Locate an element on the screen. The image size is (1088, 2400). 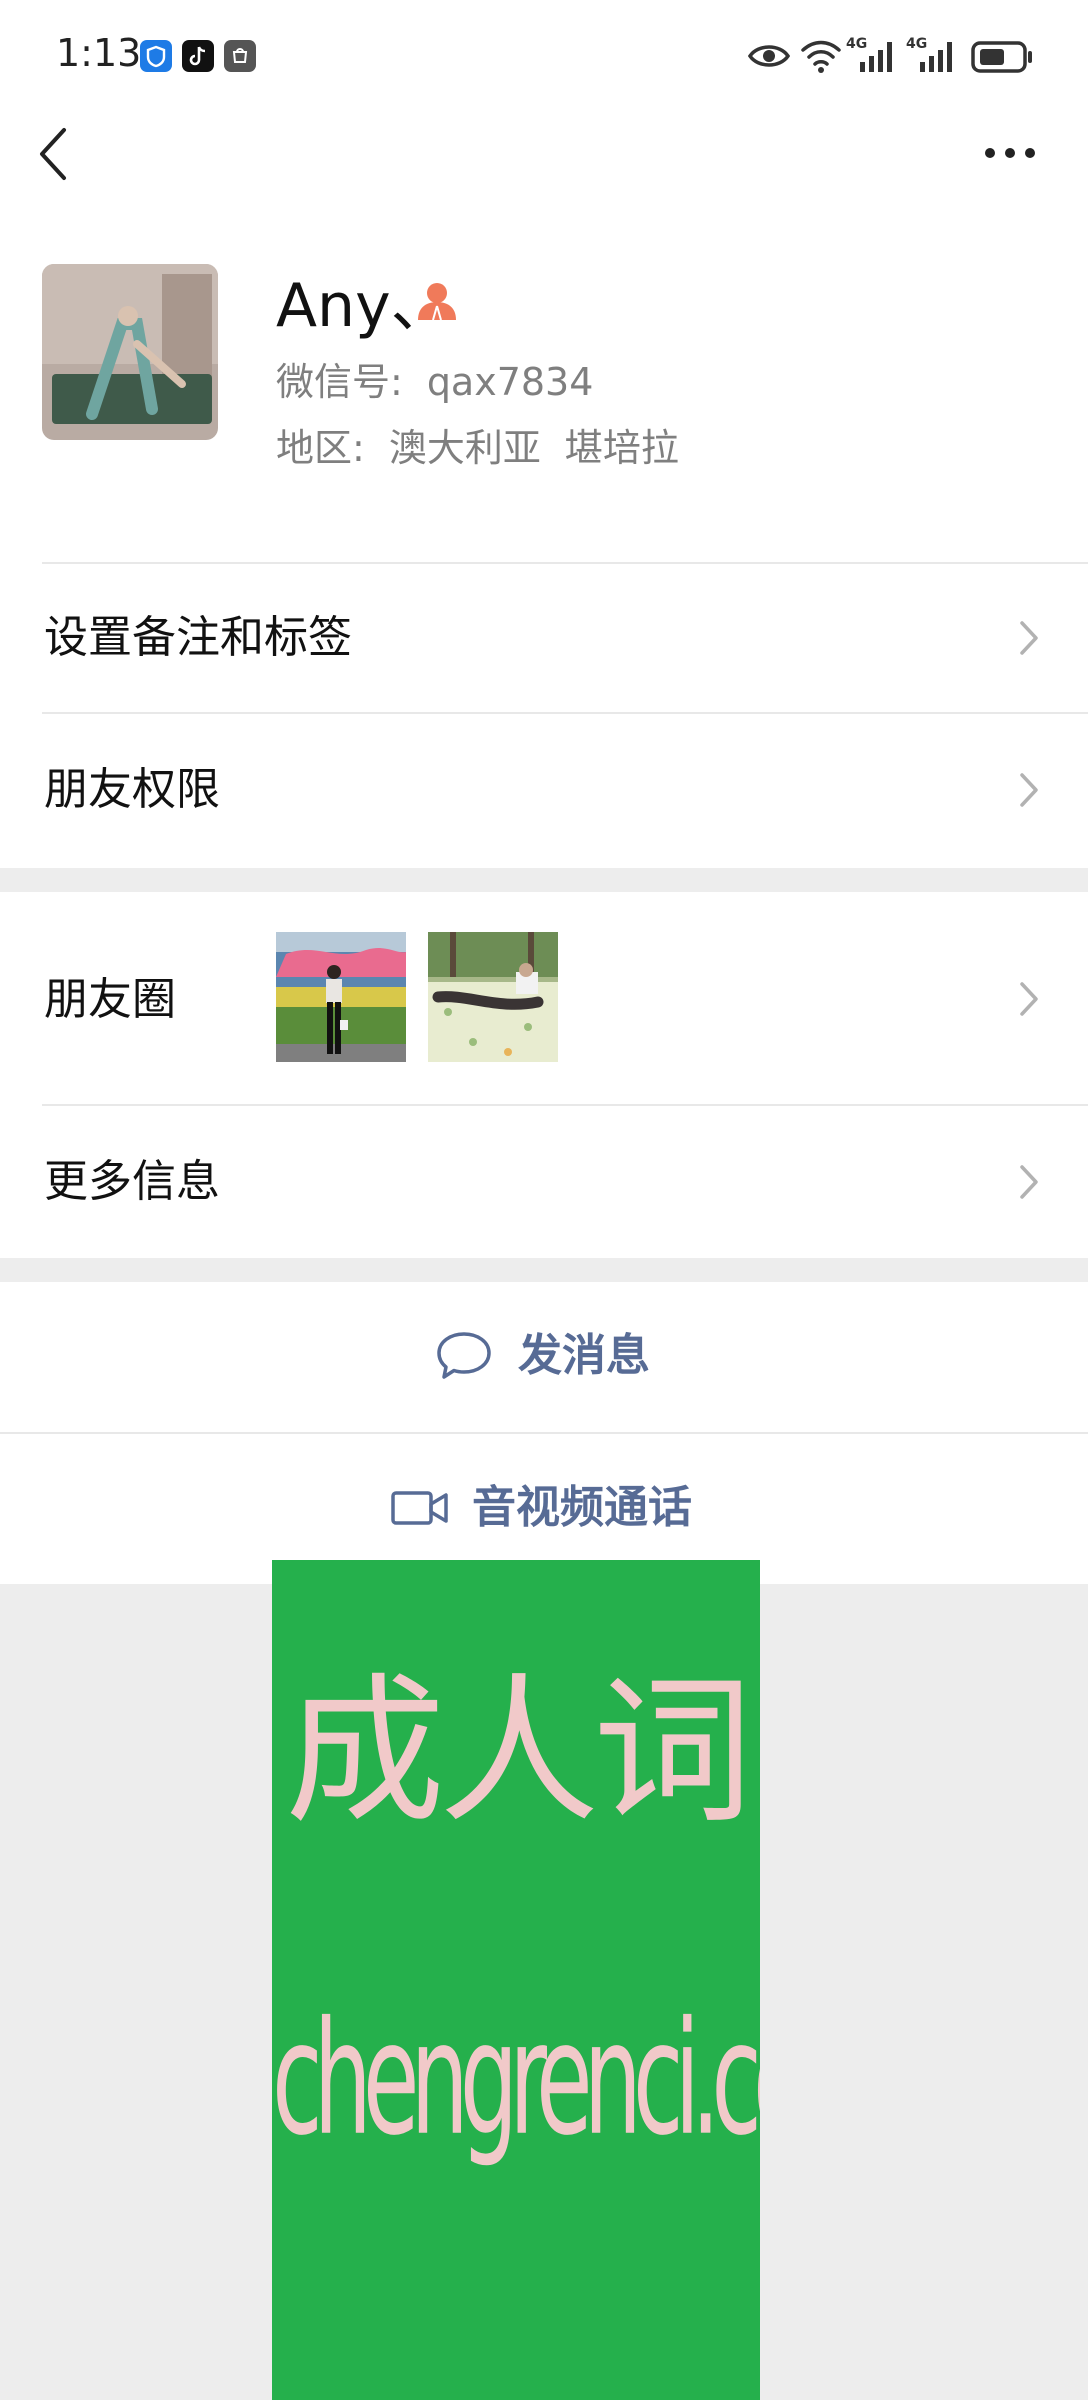
more-horizontal-icon is located at coordinates (1010, 153).